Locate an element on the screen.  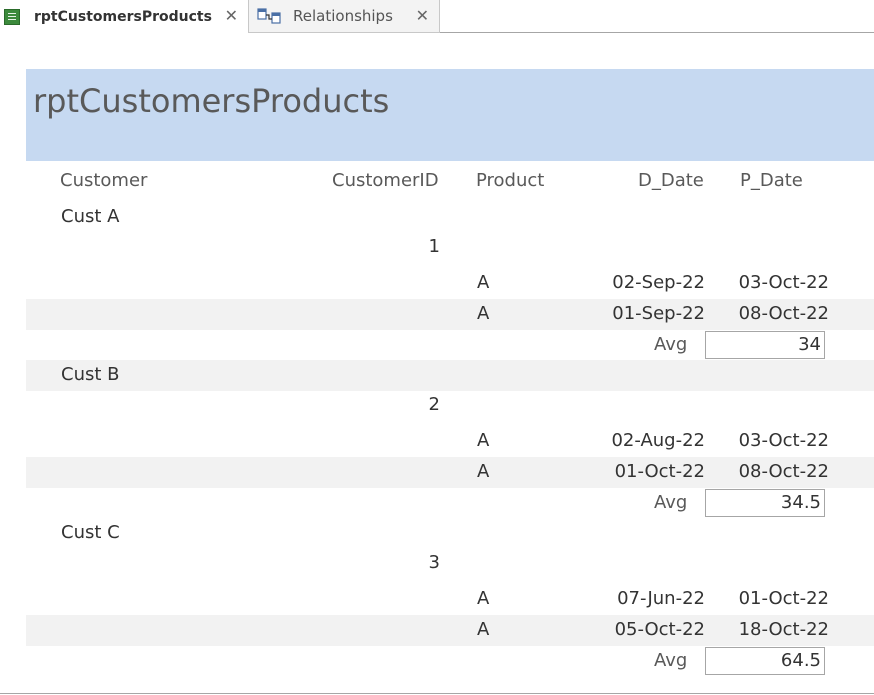
customer-id: 3 is located at coordinates (434, 562).